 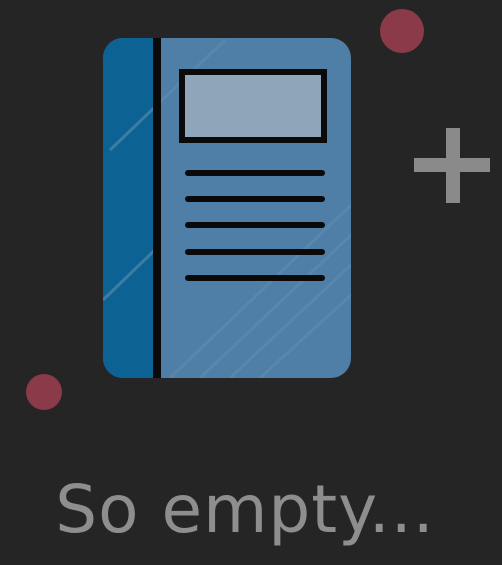 What do you see at coordinates (253, 106) in the screenshot?
I see `notebook-label` at bounding box center [253, 106].